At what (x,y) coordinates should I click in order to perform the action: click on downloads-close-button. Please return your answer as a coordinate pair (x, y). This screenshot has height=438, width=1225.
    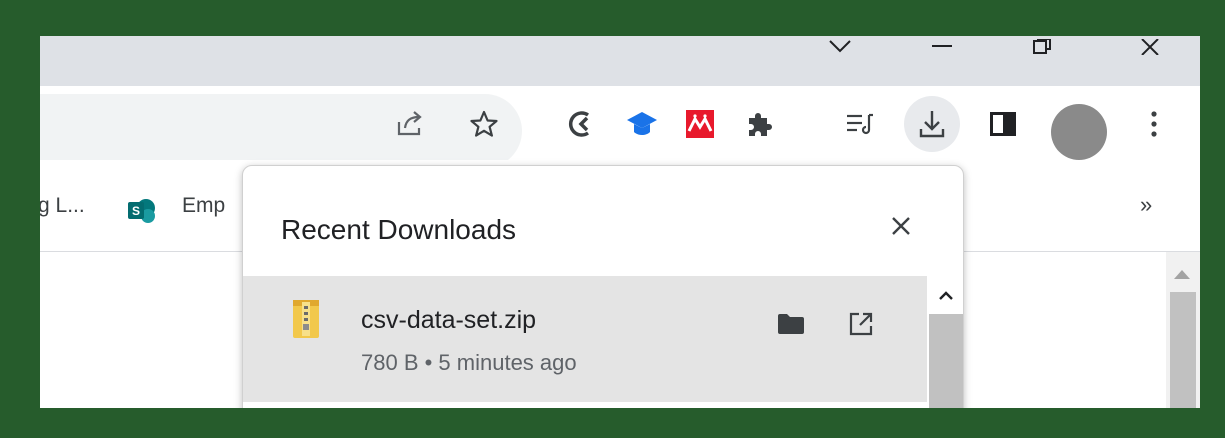
    Looking at the image, I should click on (901, 226).